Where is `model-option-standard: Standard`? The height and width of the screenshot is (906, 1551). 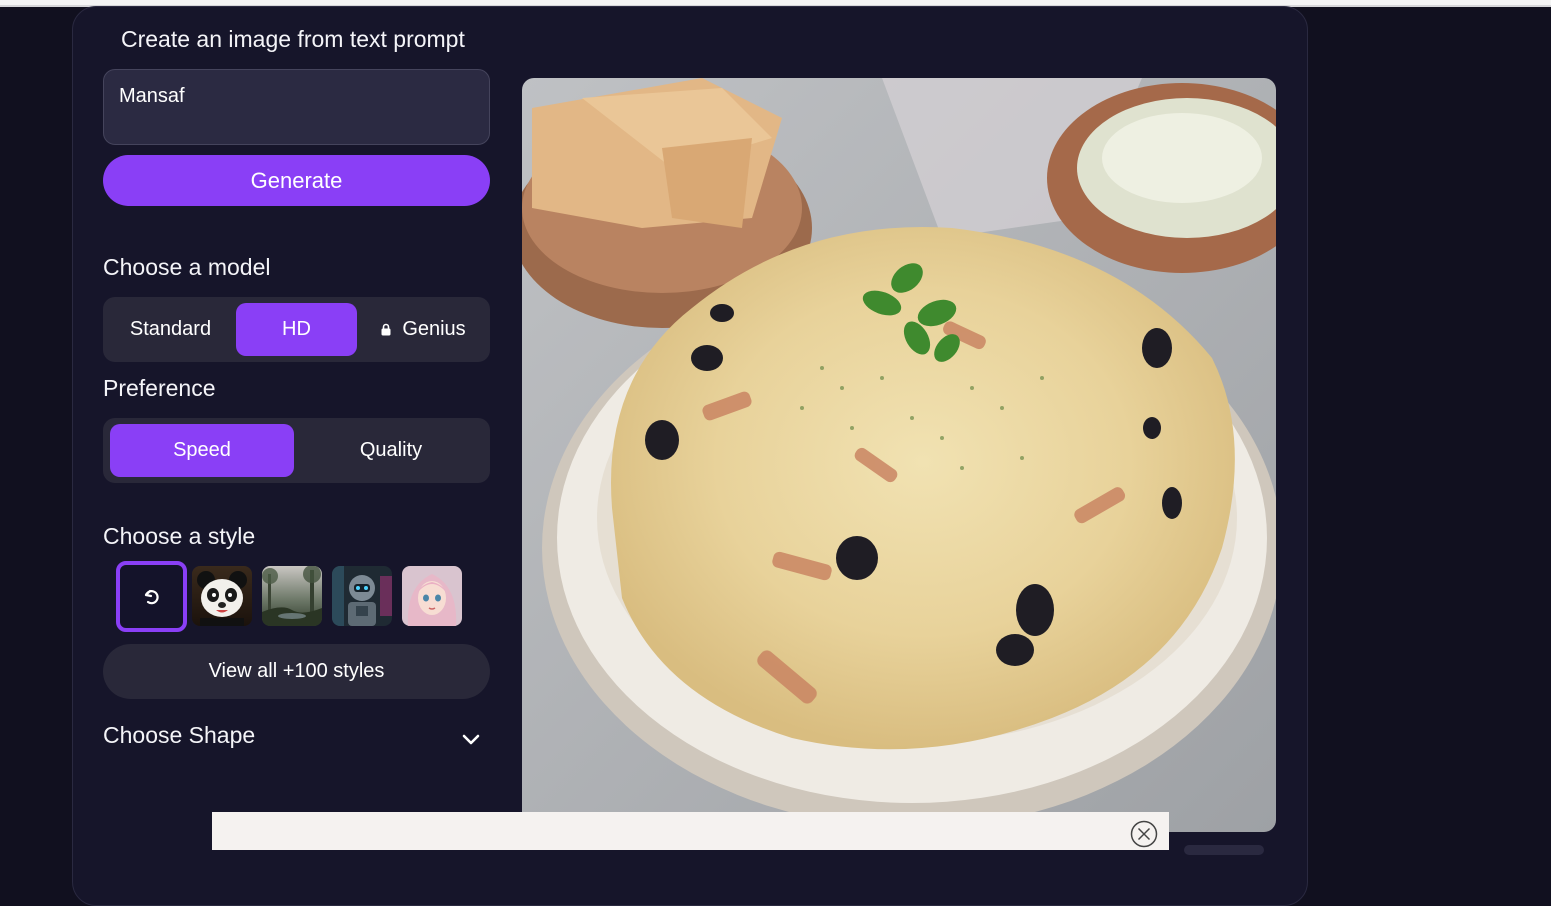
model-option-standard: Standard is located at coordinates (170, 329).